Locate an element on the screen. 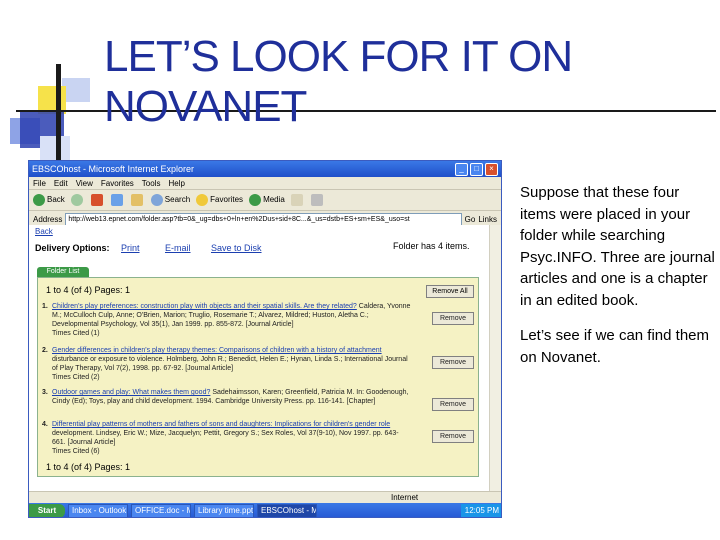  folder-count: Folder has 4 items. is located at coordinates (431, 246).